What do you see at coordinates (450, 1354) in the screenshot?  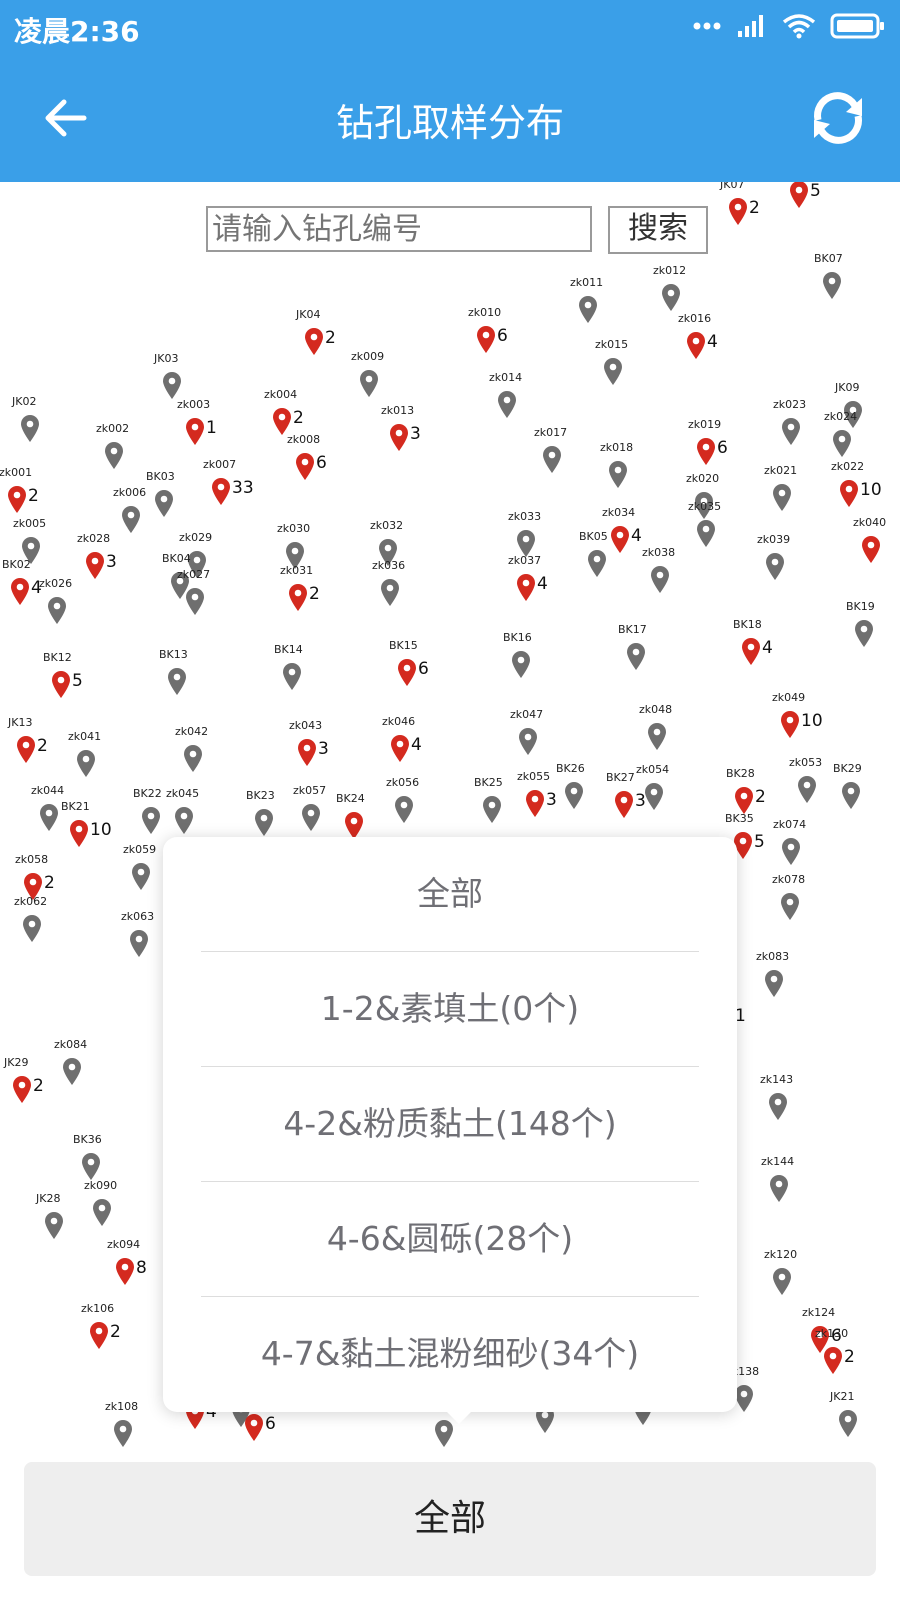 I see `filter-option-4-7: 4-7&黏土混粉细砂(34个)` at bounding box center [450, 1354].